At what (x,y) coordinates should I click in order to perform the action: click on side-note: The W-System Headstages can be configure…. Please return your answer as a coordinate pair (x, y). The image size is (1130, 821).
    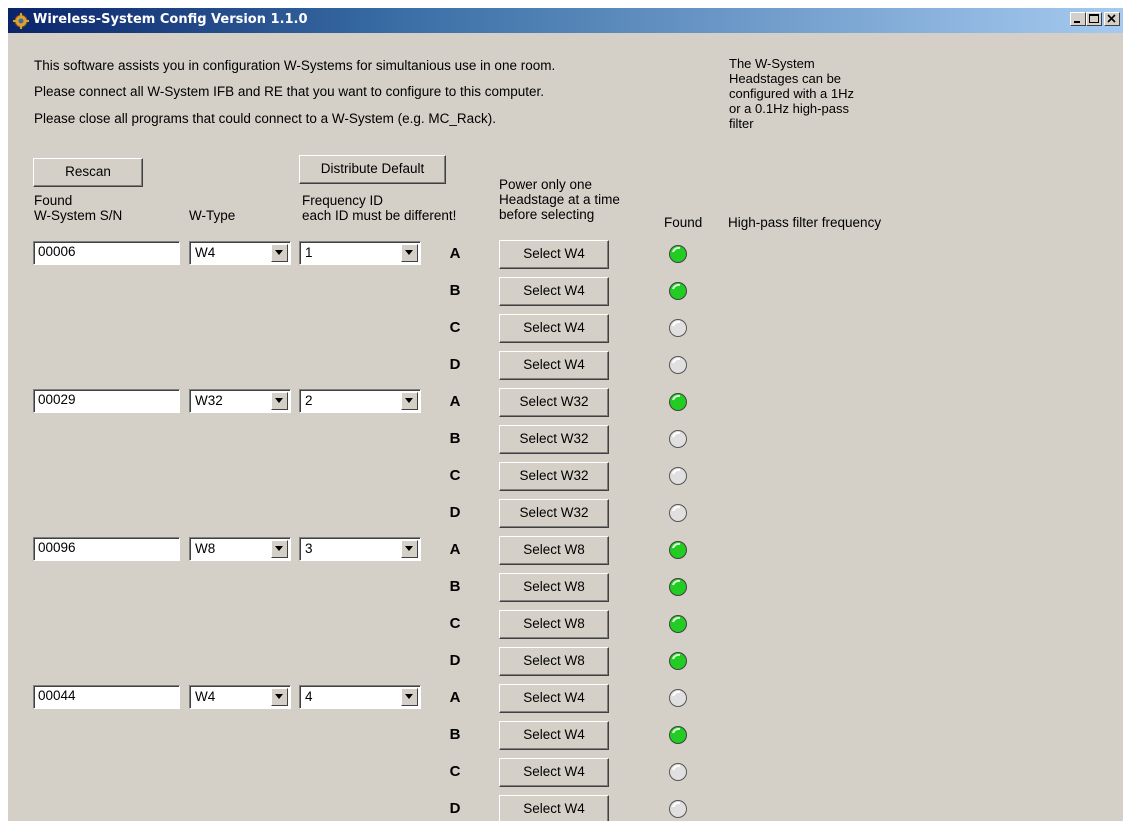
    Looking at the image, I should click on (791, 93).